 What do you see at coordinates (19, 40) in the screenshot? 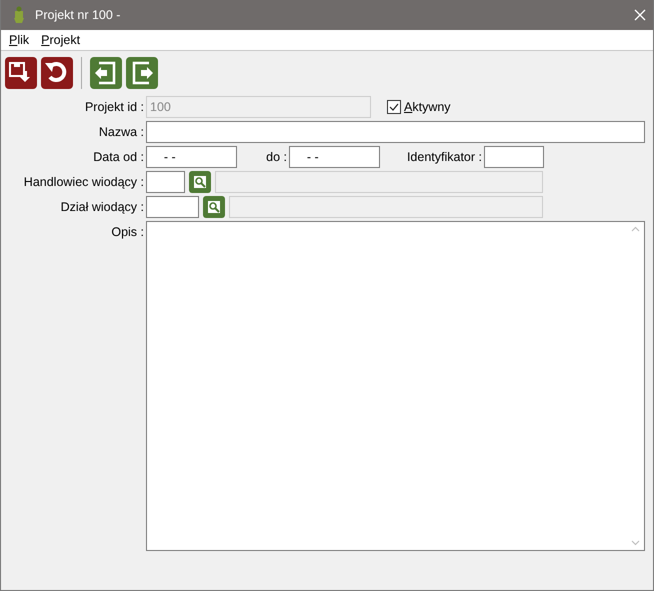
I see `menu-item: Plik` at bounding box center [19, 40].